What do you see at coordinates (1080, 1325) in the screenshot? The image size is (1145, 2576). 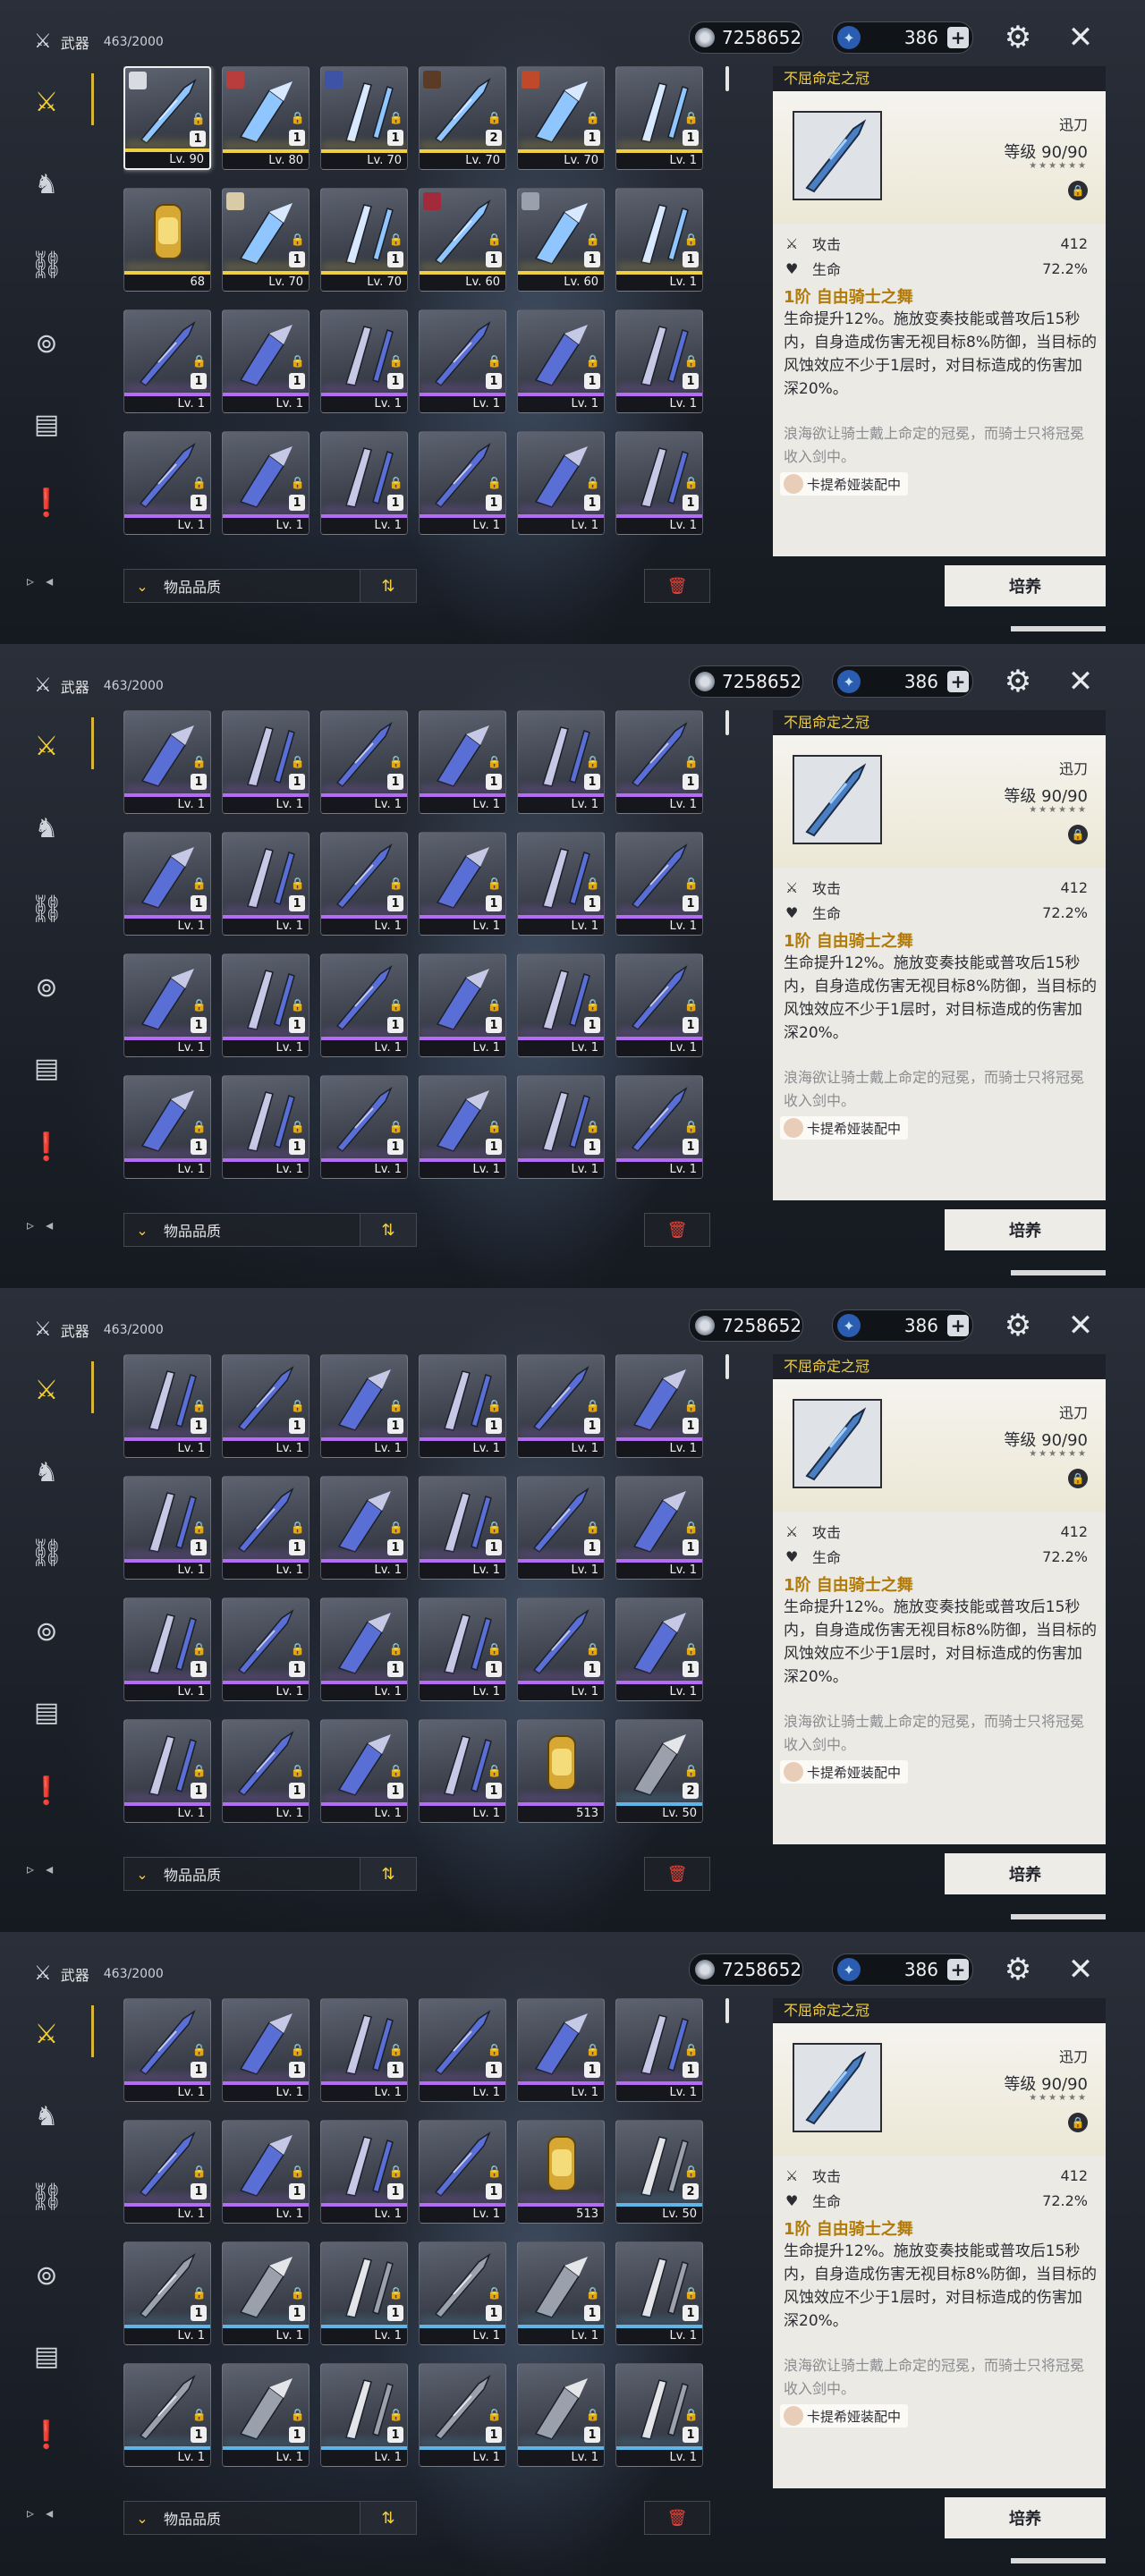 I see `close-icon: ✕` at bounding box center [1080, 1325].